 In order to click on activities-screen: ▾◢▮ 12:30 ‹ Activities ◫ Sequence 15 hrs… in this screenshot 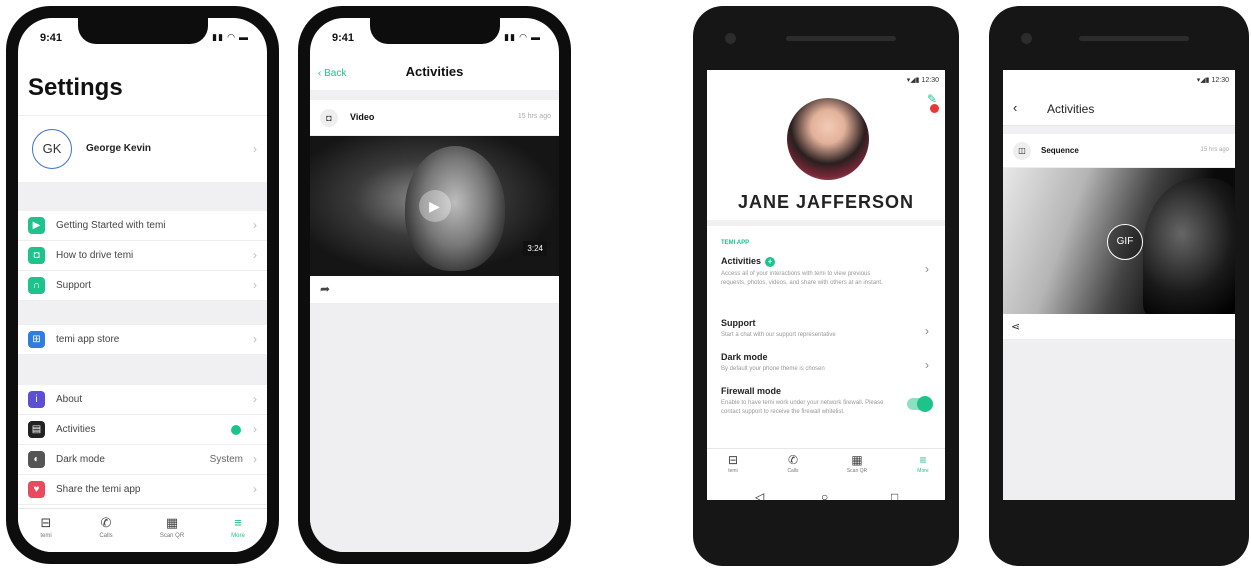, I will do `click(1119, 285)`.